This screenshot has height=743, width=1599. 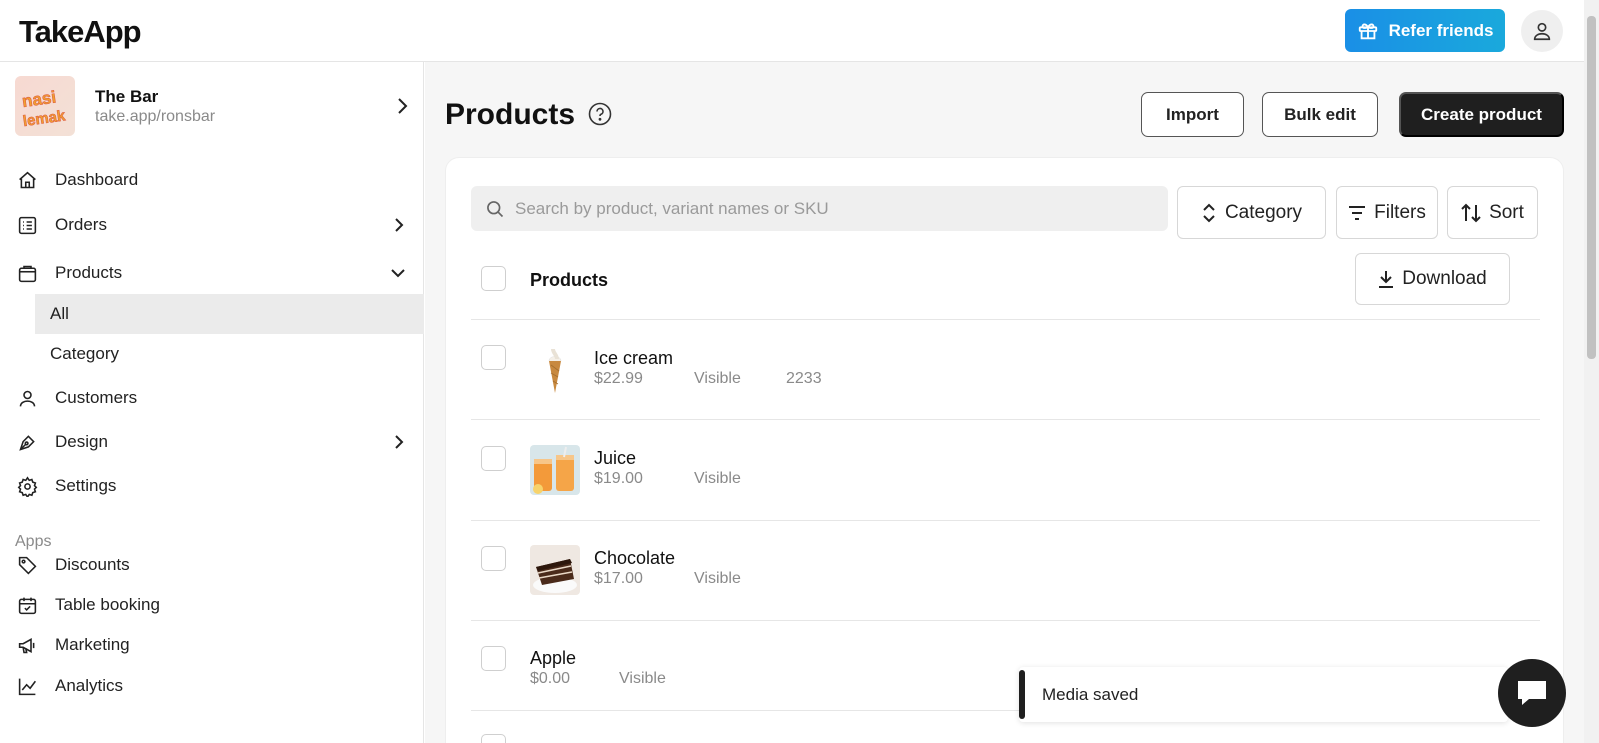 What do you see at coordinates (80, 32) in the screenshot?
I see `app-logo: TakeApp` at bounding box center [80, 32].